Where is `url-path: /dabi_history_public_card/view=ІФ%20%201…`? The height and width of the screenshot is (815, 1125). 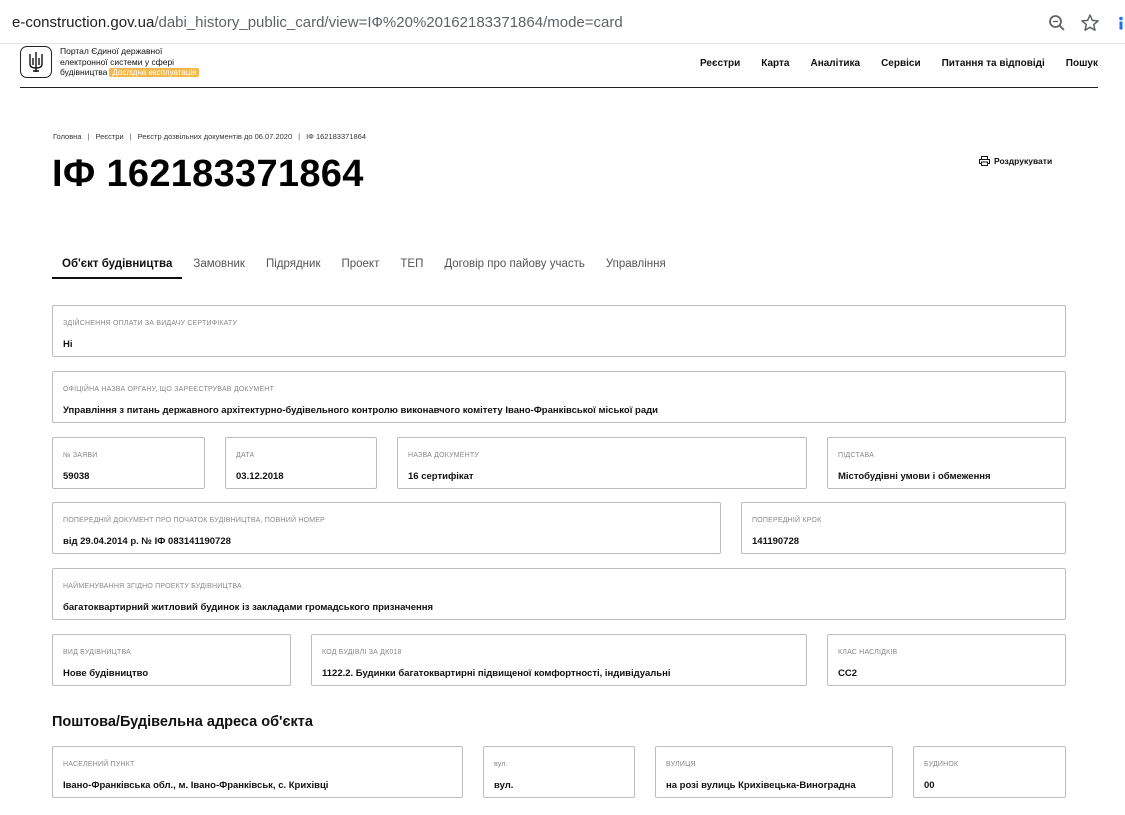 url-path: /dabi_history_public_card/view=ІФ%20%201… is located at coordinates (388, 22).